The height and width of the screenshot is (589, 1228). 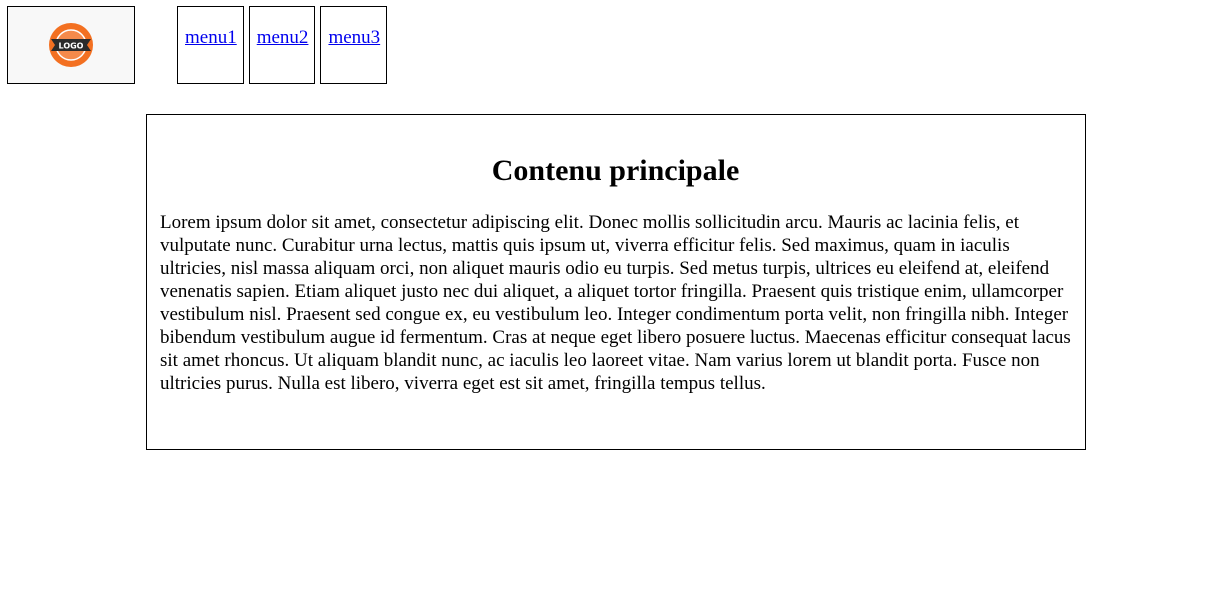 What do you see at coordinates (283, 37) in the screenshot?
I see `menu2-link: menu2` at bounding box center [283, 37].